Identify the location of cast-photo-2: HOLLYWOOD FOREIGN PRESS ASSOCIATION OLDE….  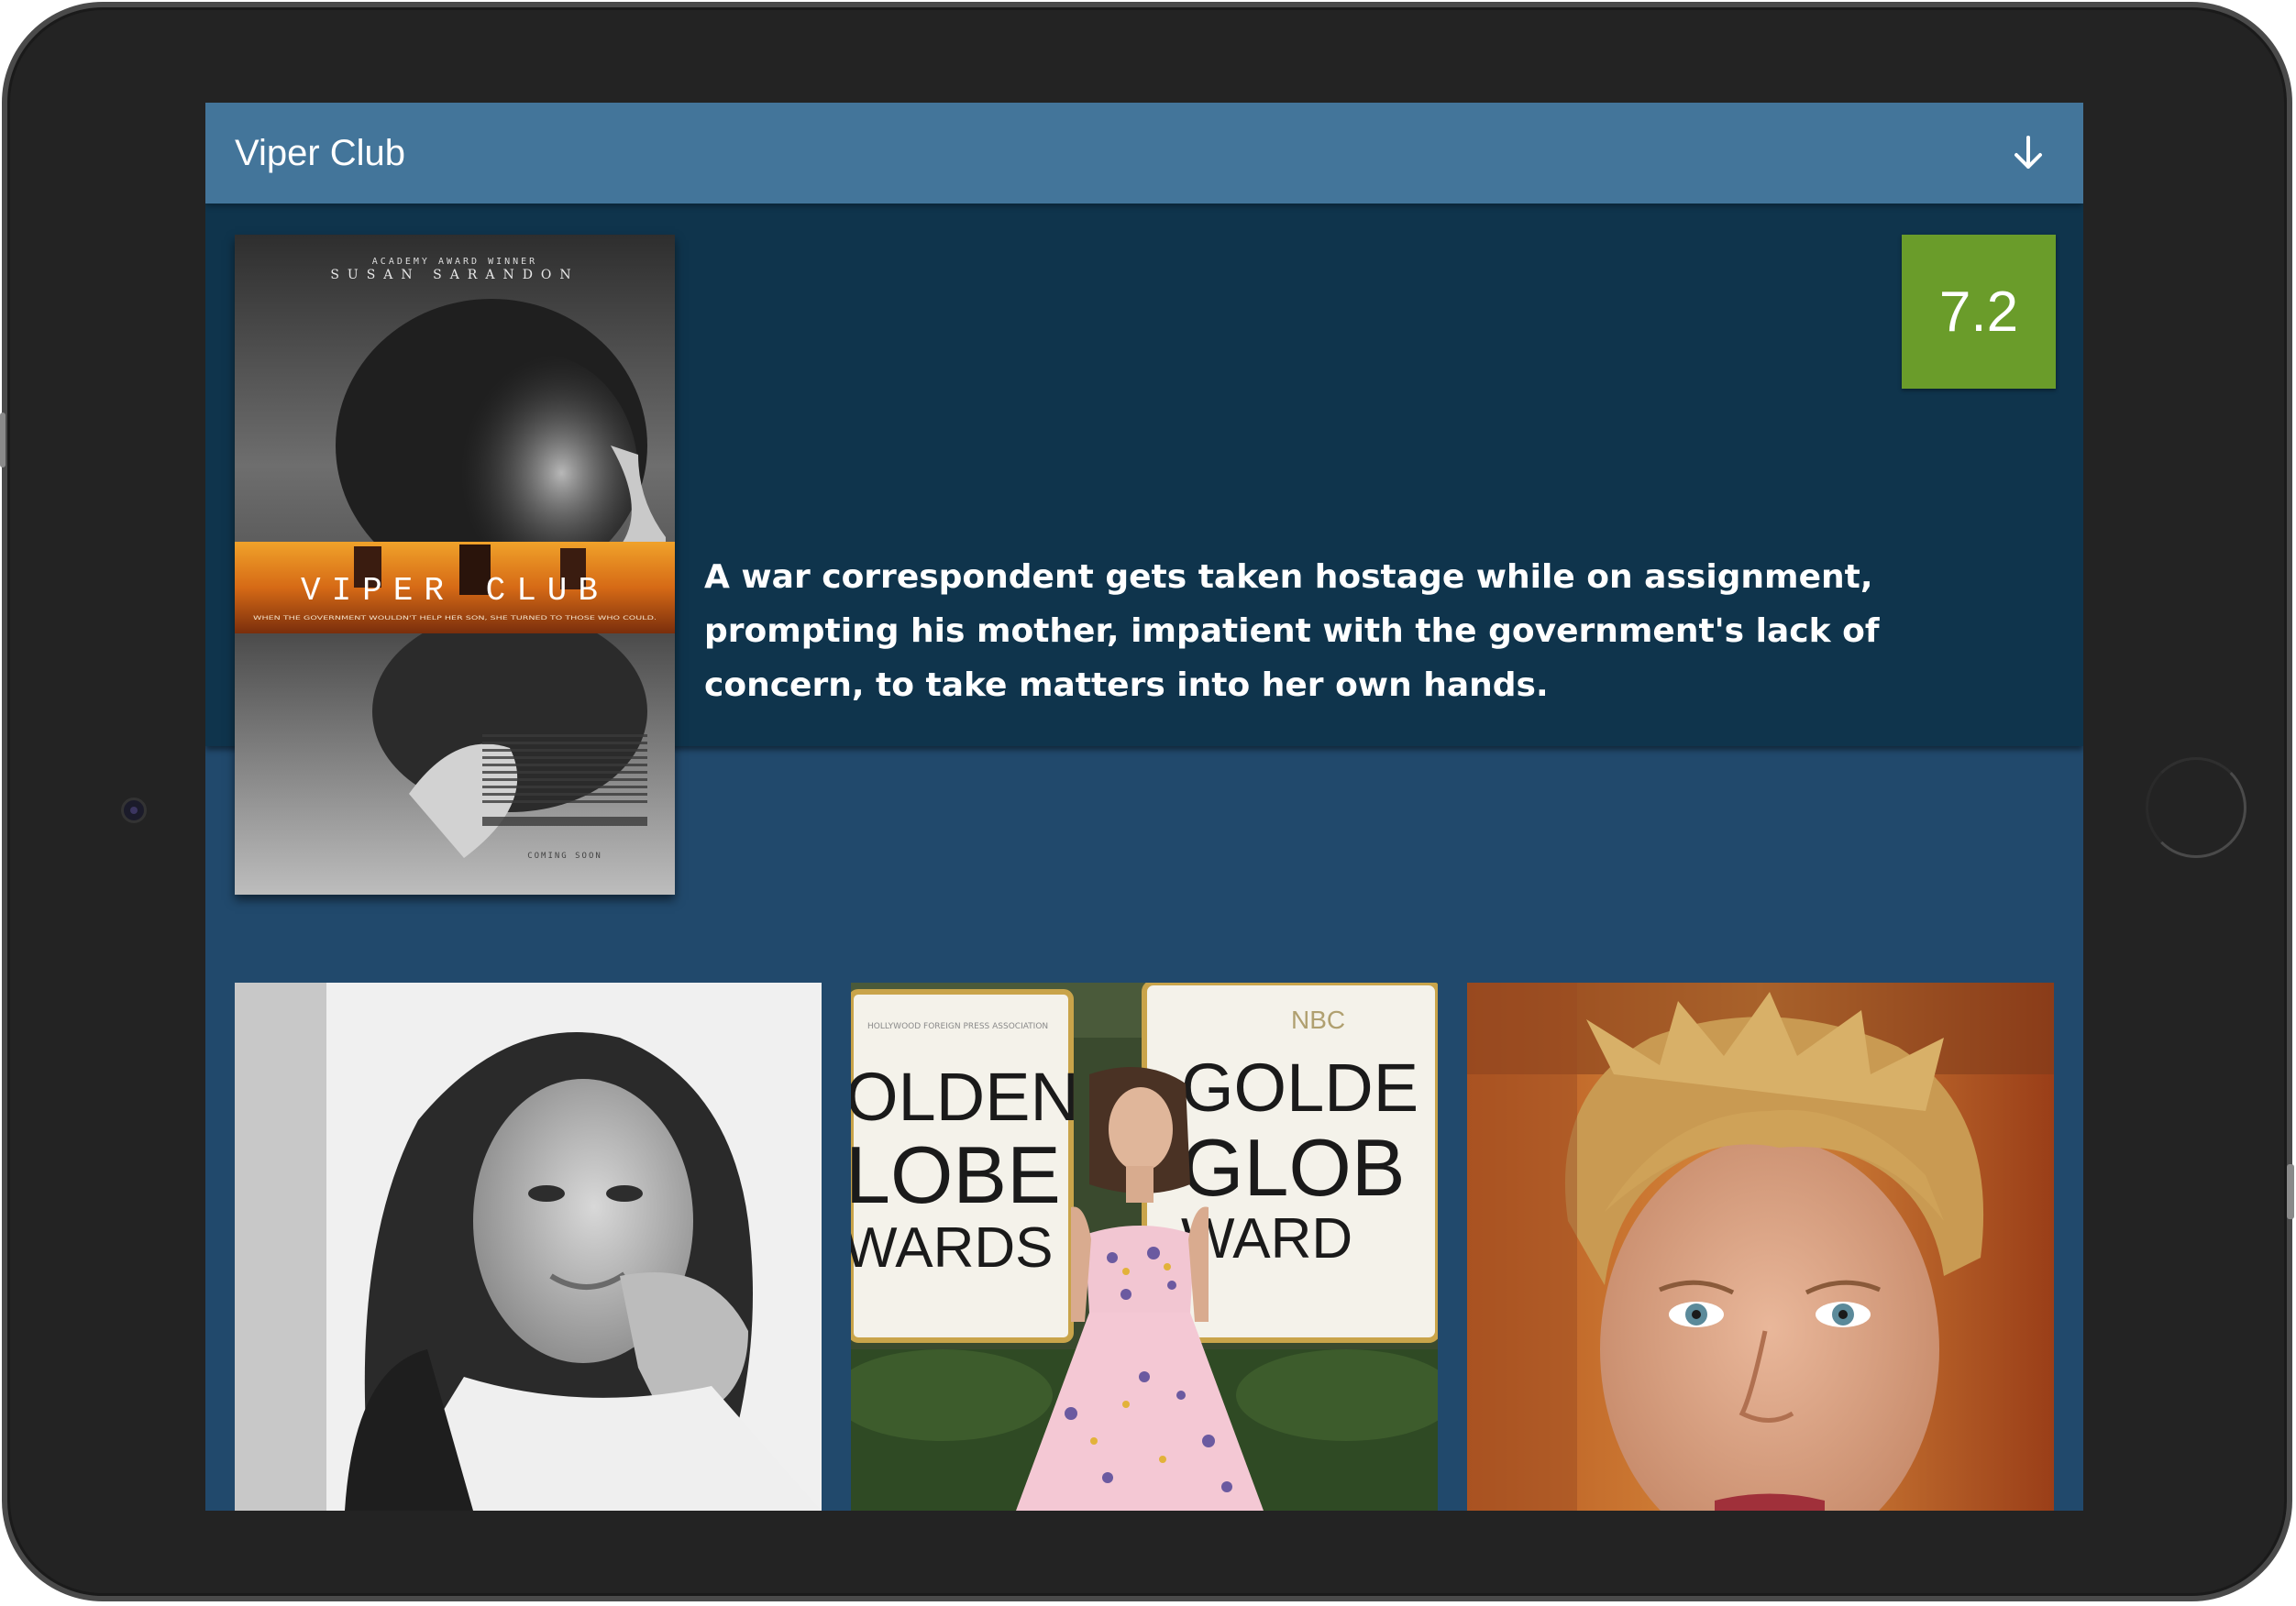
(1144, 1247).